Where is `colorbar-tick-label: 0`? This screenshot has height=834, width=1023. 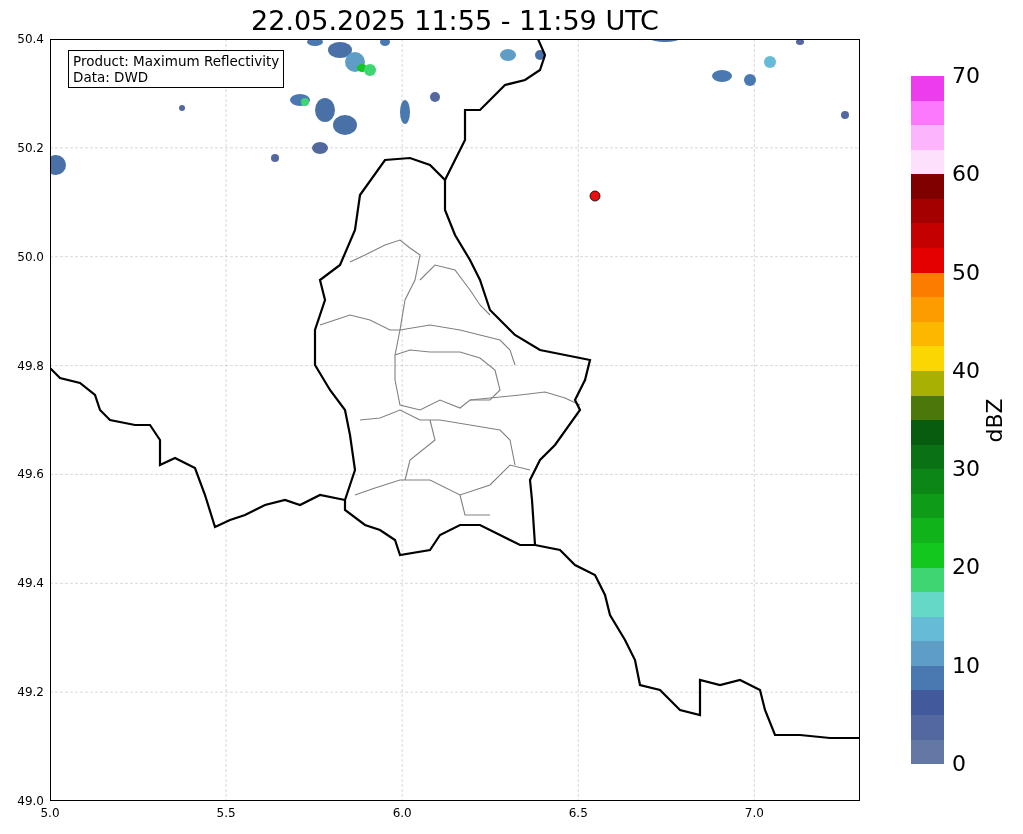 colorbar-tick-label: 0 is located at coordinates (959, 764).